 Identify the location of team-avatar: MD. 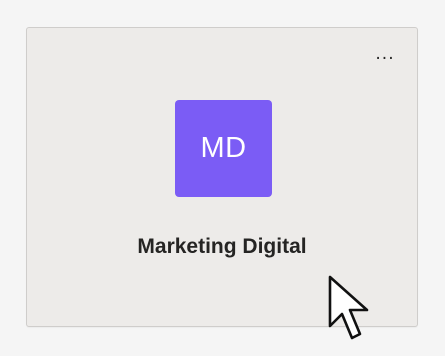
(223, 148).